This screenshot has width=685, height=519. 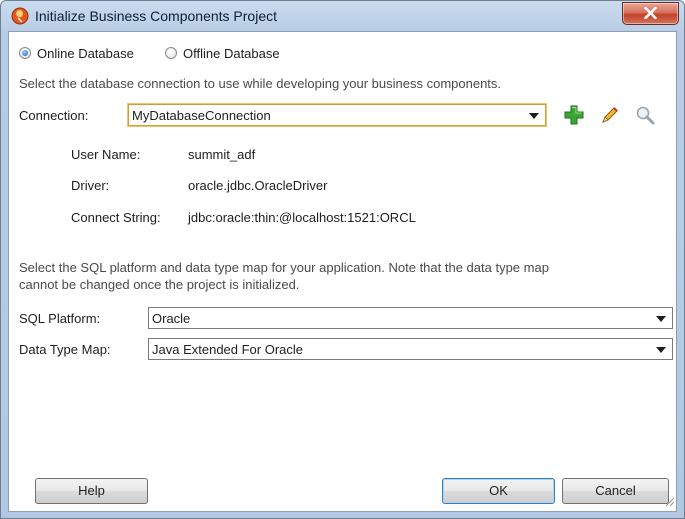 I want to click on data-type-map-label: Data Type Map:, so click(x=65, y=349).